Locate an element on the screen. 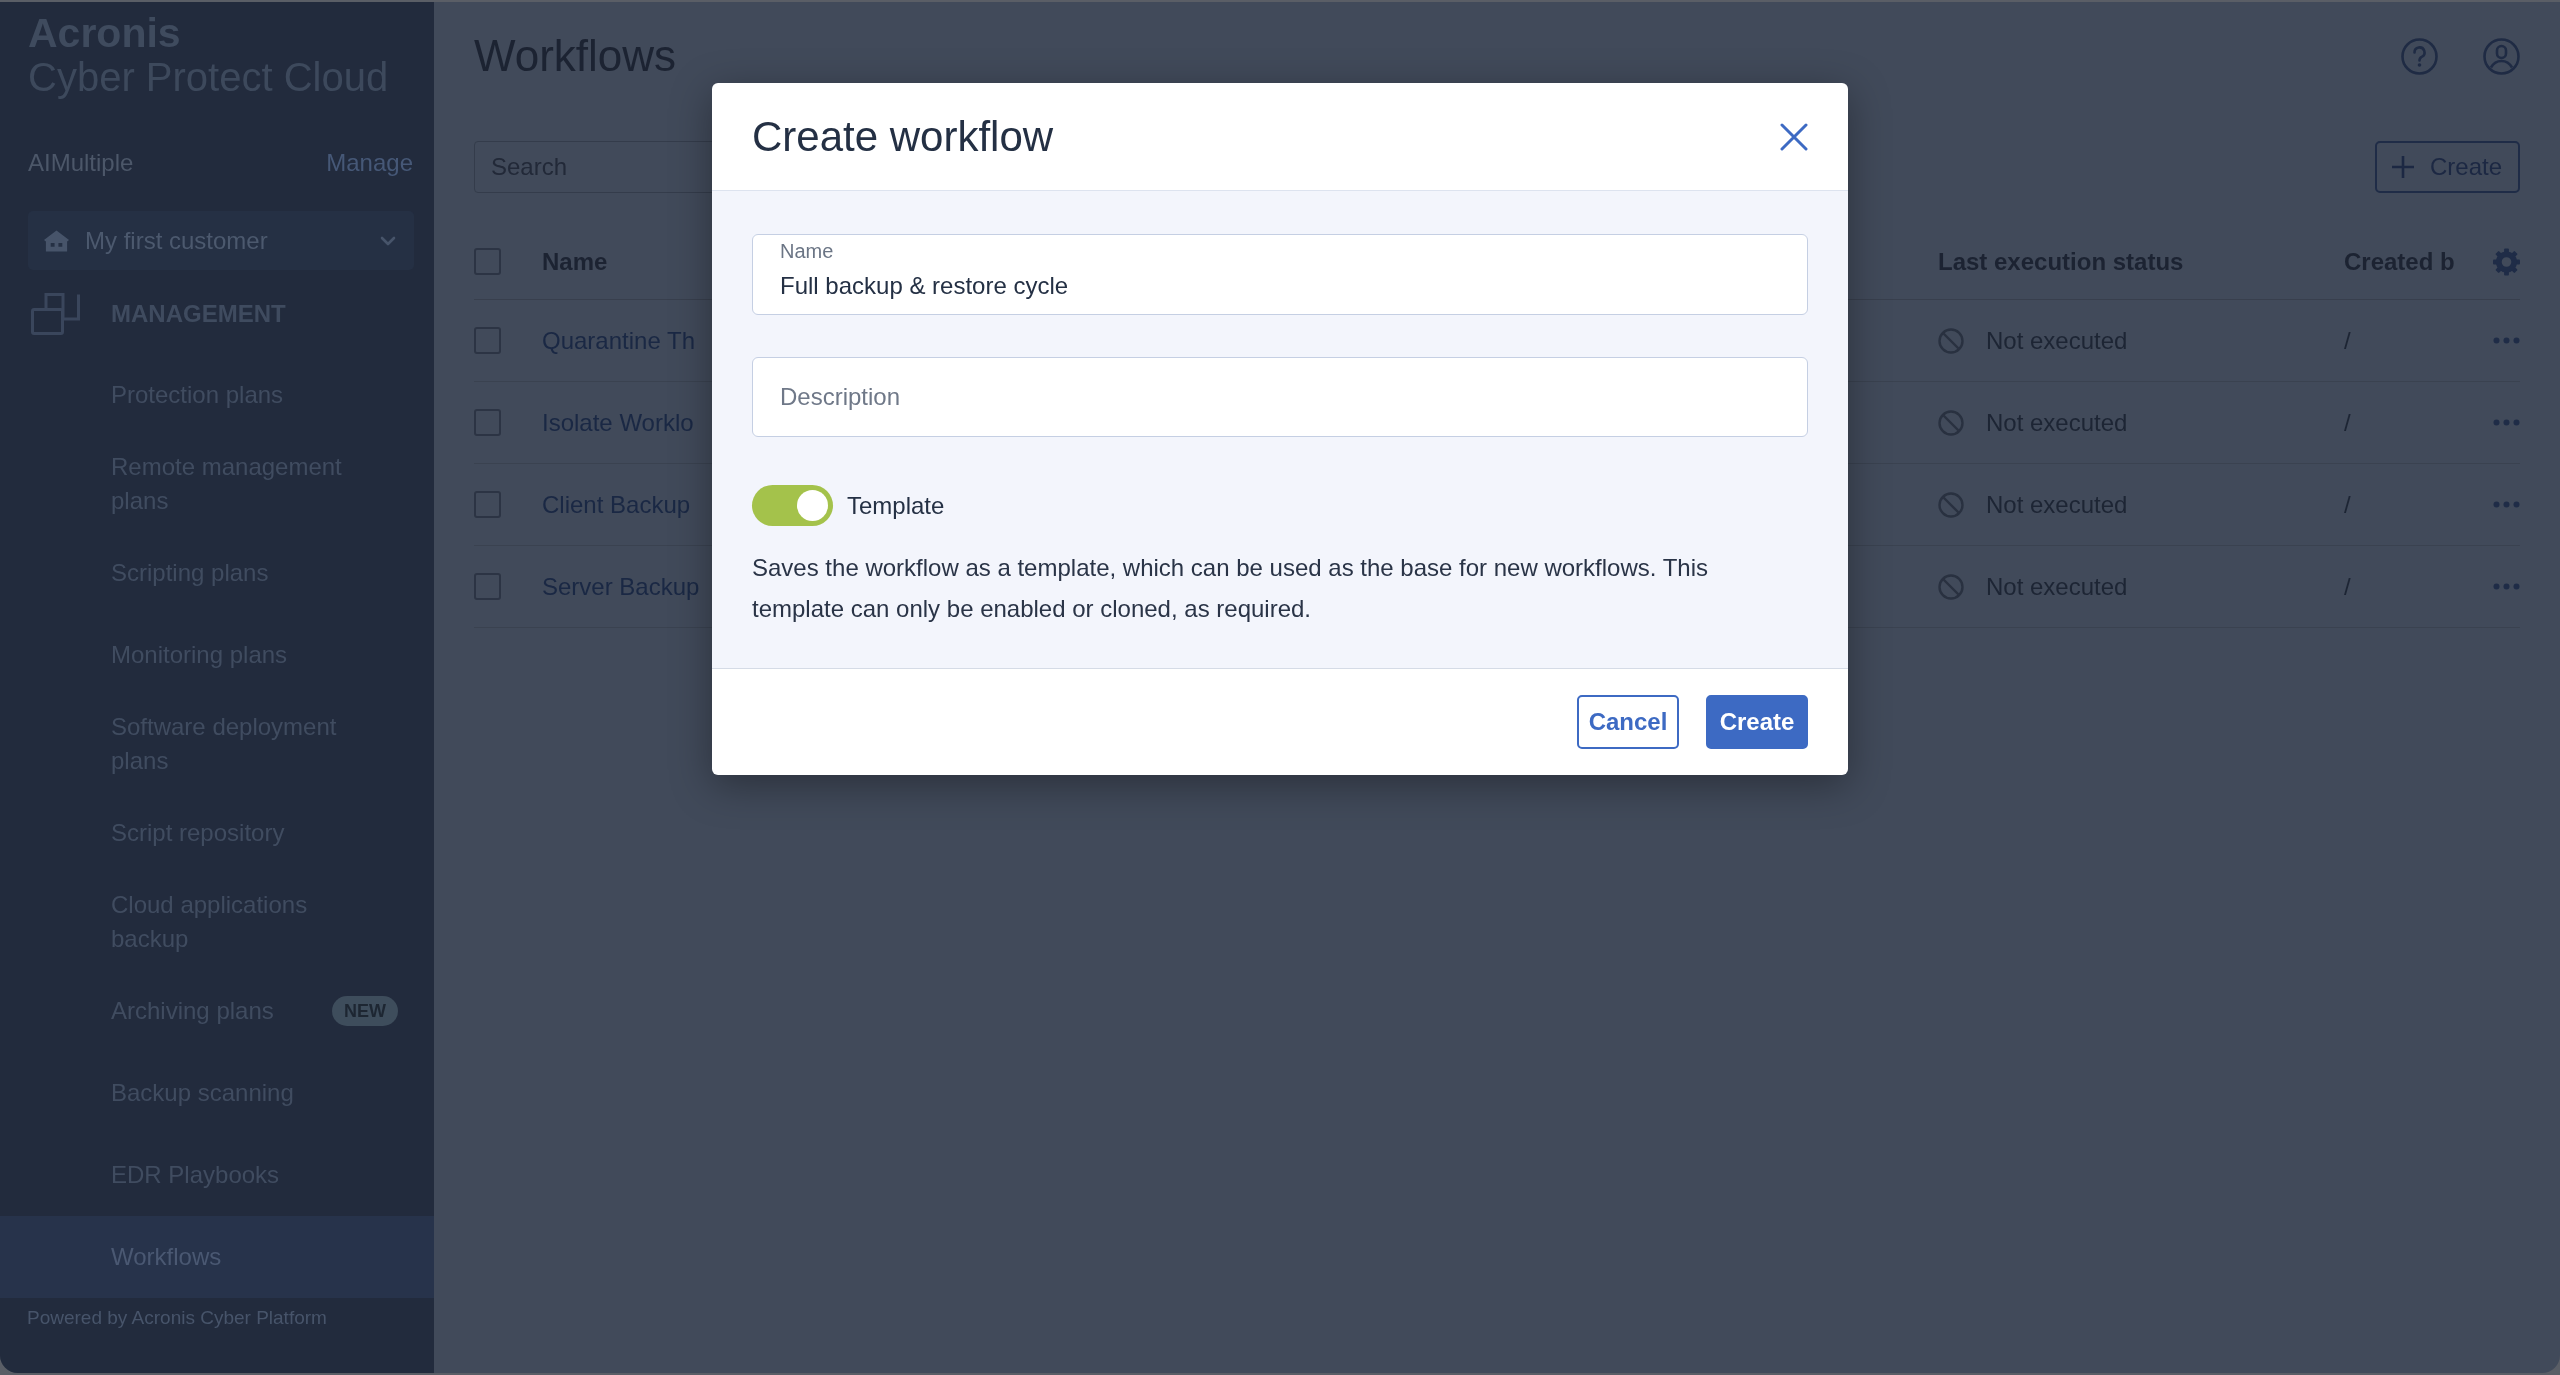  template-toggle is located at coordinates (792, 505).